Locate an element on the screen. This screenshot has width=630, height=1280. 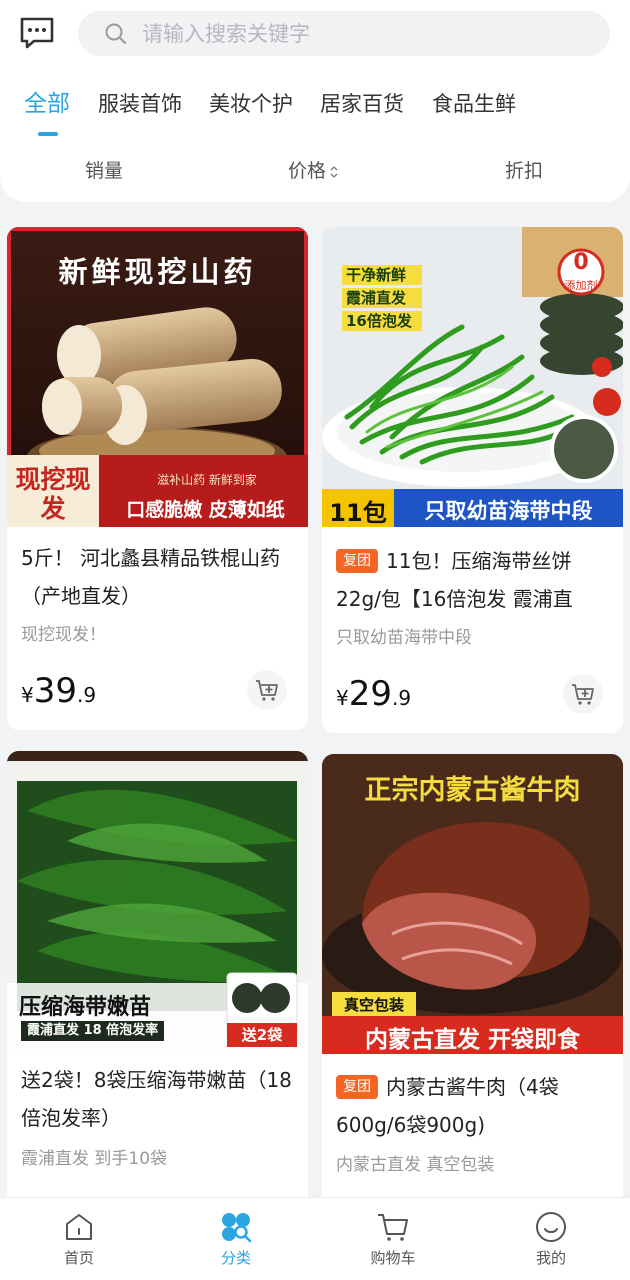
tab-food: 食品生鲜 is located at coordinates (474, 104).